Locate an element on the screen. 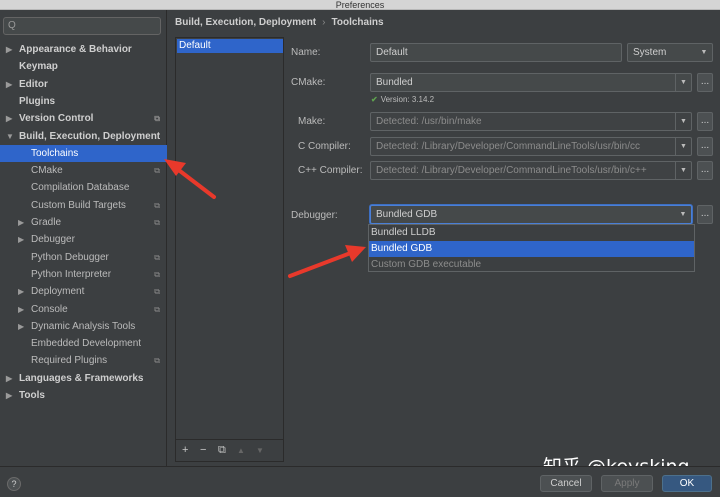 This screenshot has height=497, width=720. sidebar-item-required-plugins: Required Plugins ⧉ is located at coordinates (83, 360).